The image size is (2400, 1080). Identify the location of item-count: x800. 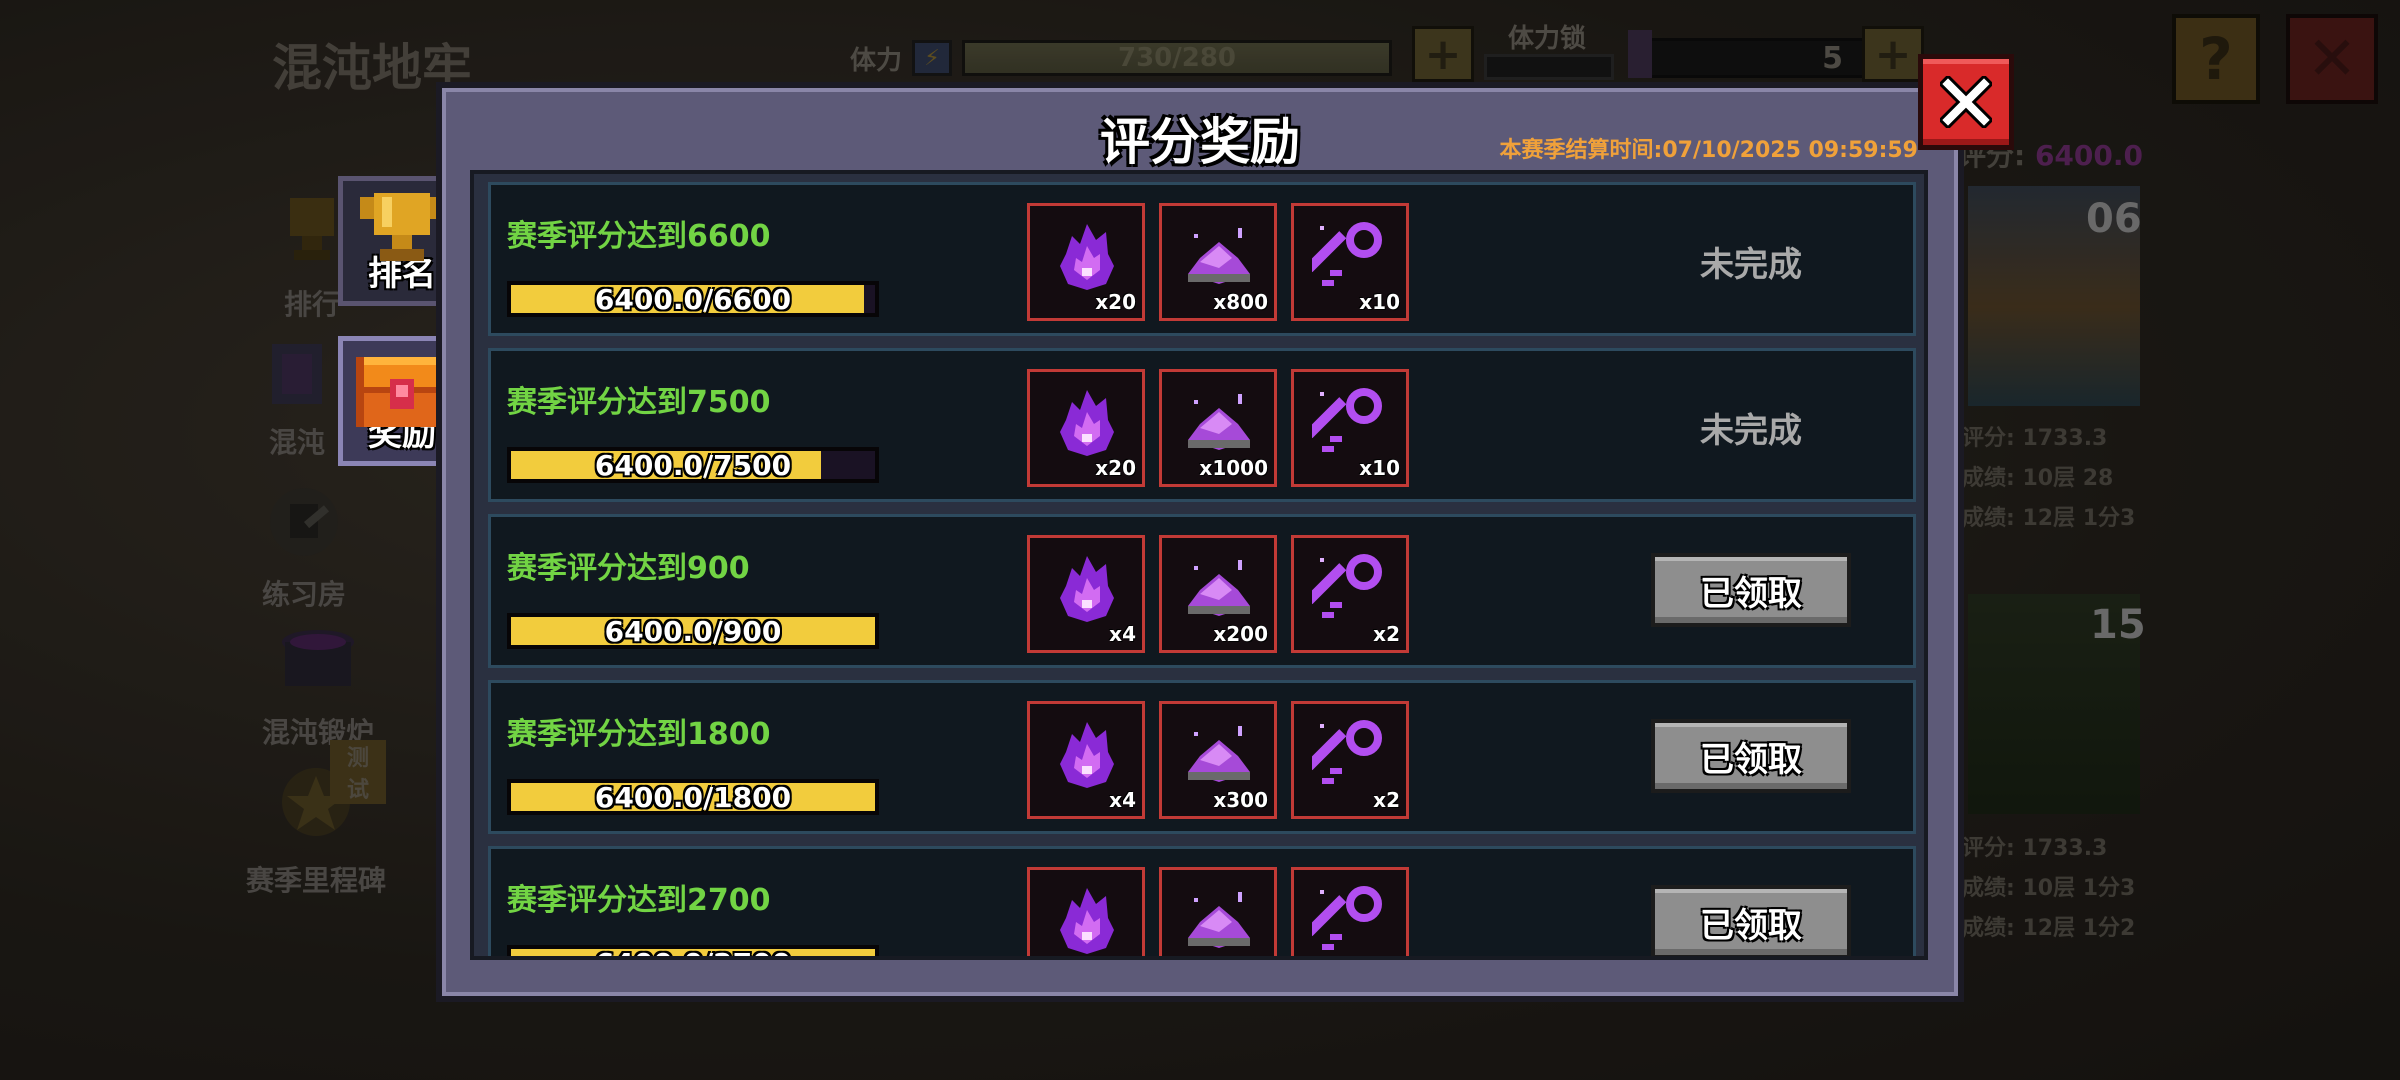
(1240, 302).